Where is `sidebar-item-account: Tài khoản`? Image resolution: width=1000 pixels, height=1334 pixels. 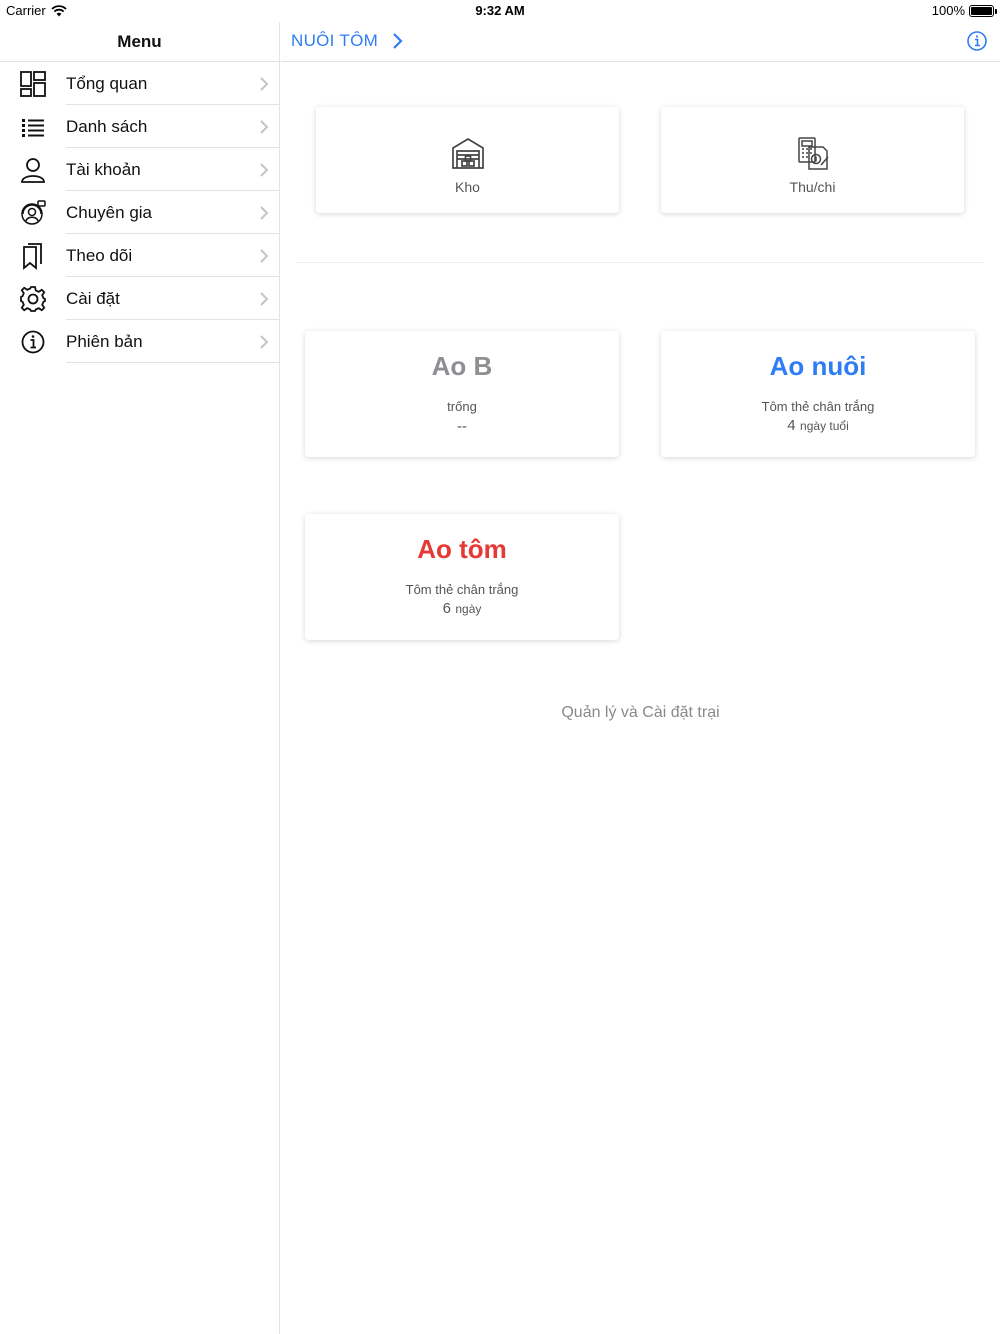 sidebar-item-account: Tài khoản is located at coordinates (139, 169).